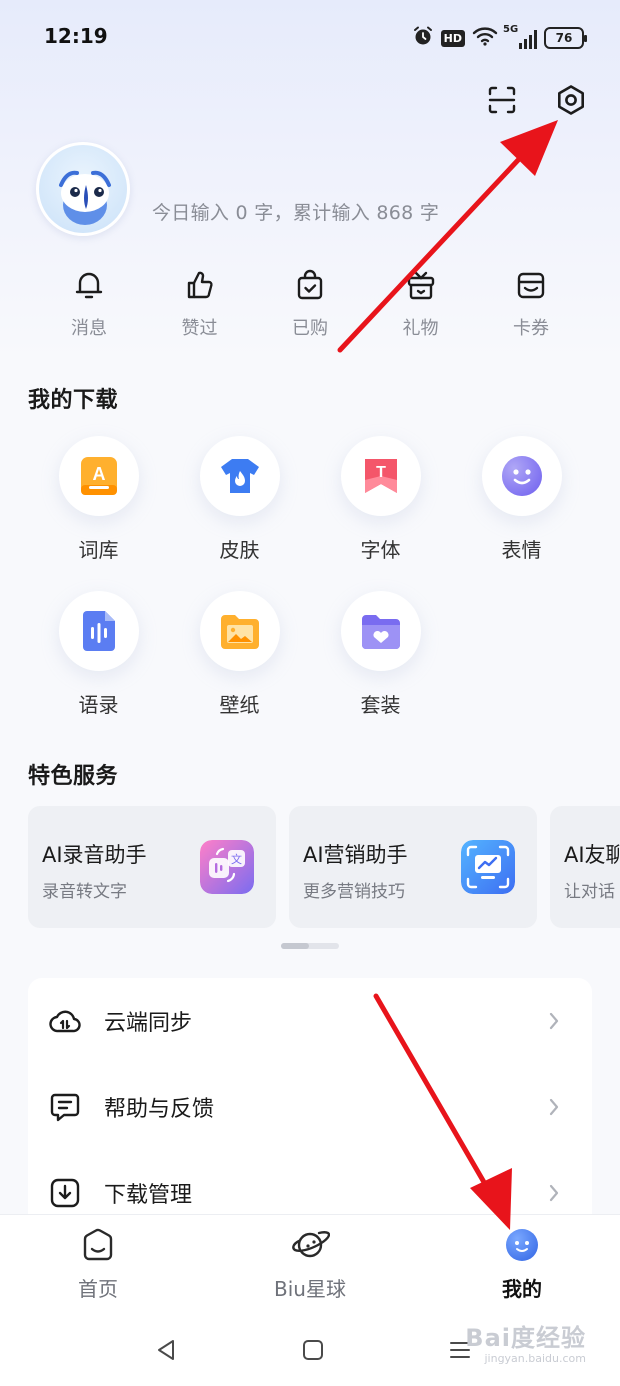  Describe the element at coordinates (420, 285) in the screenshot. I see `gift-icon` at that location.